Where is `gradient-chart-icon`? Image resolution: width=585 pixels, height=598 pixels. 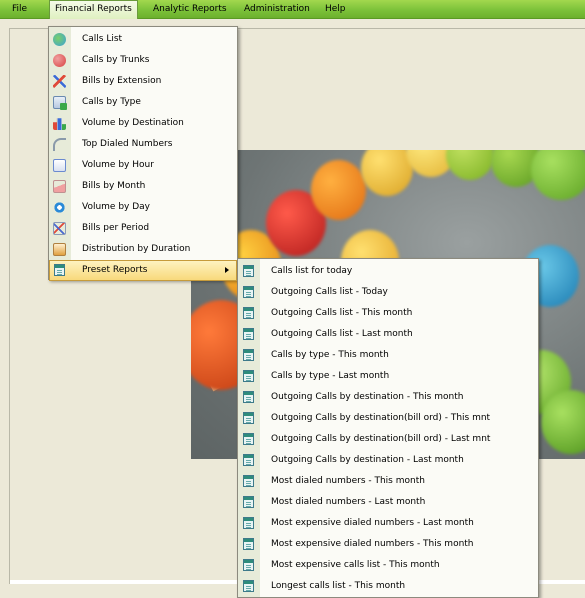
gradient-chart-icon is located at coordinates (59, 249).